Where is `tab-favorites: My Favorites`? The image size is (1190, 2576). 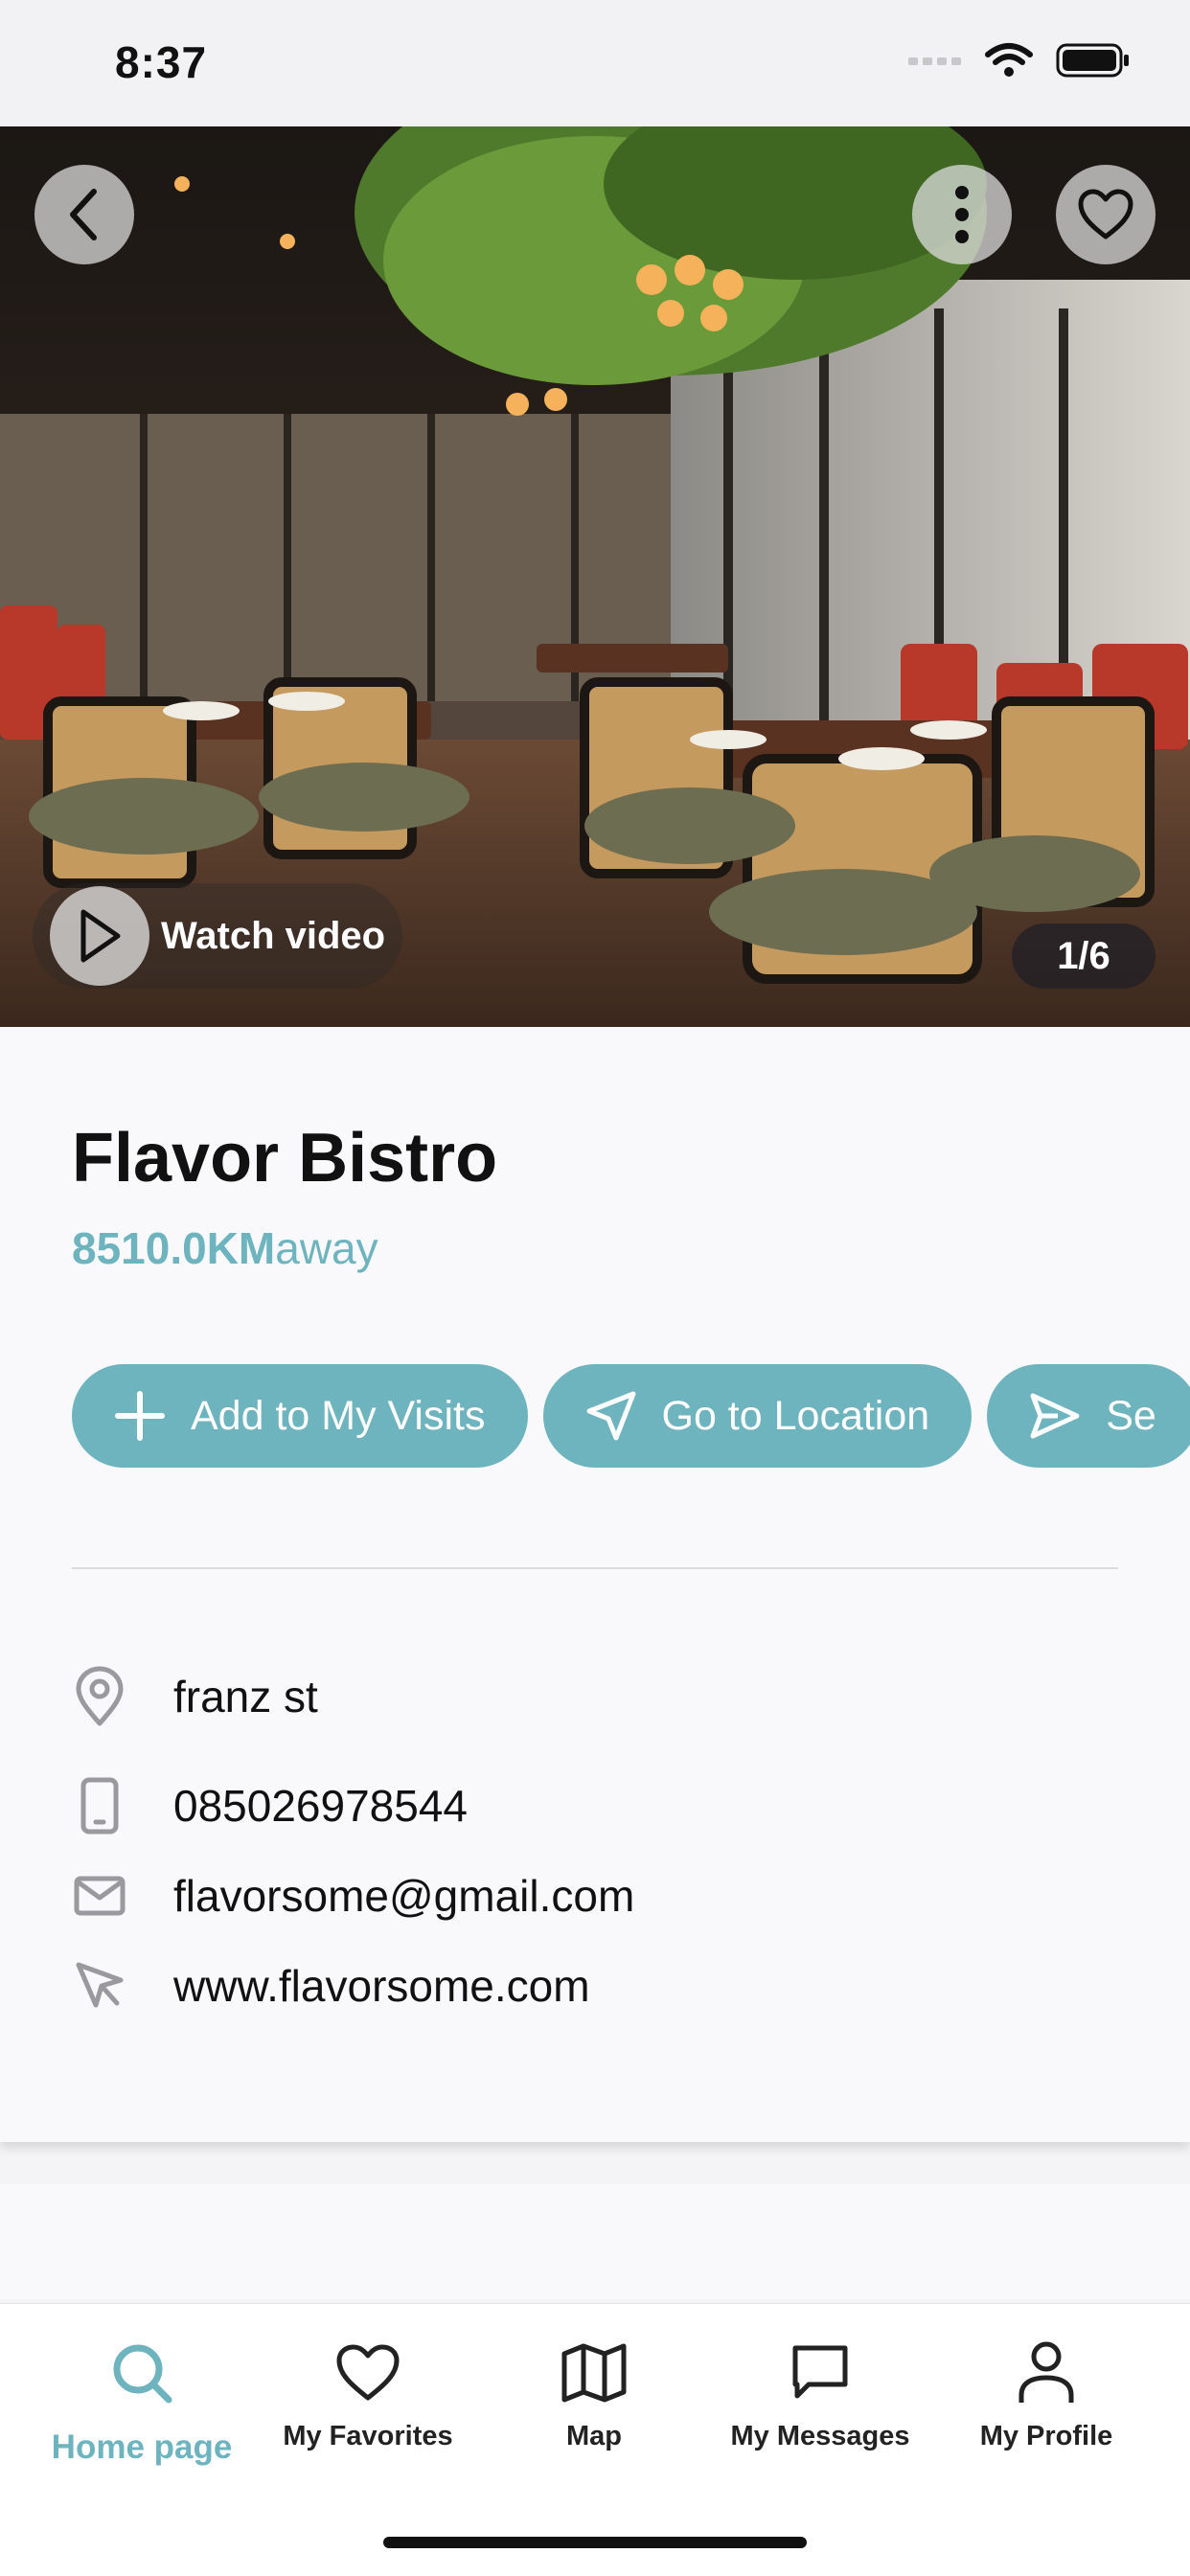
tab-favorites: My Favorites is located at coordinates (368, 2395).